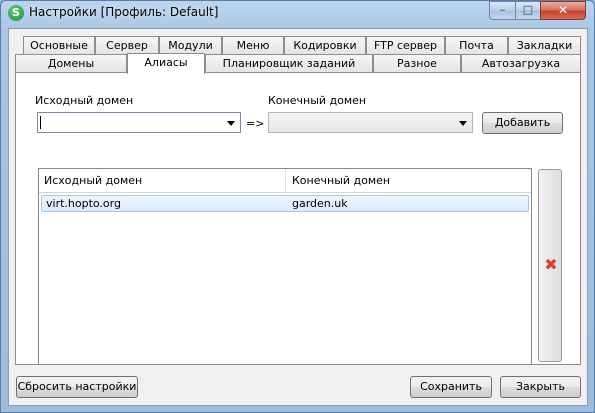  I want to click on tab-domains: Домены, so click(71, 63).